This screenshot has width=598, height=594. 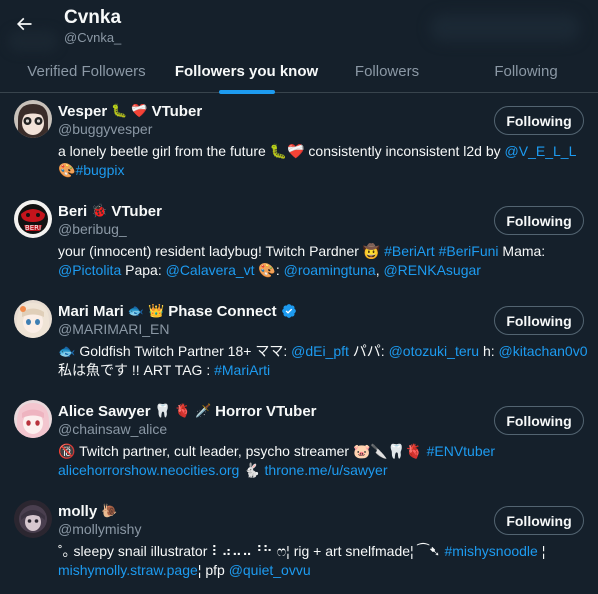 What do you see at coordinates (326, 470) in the screenshot?
I see `bio-link: throne.me/u/sawyer` at bounding box center [326, 470].